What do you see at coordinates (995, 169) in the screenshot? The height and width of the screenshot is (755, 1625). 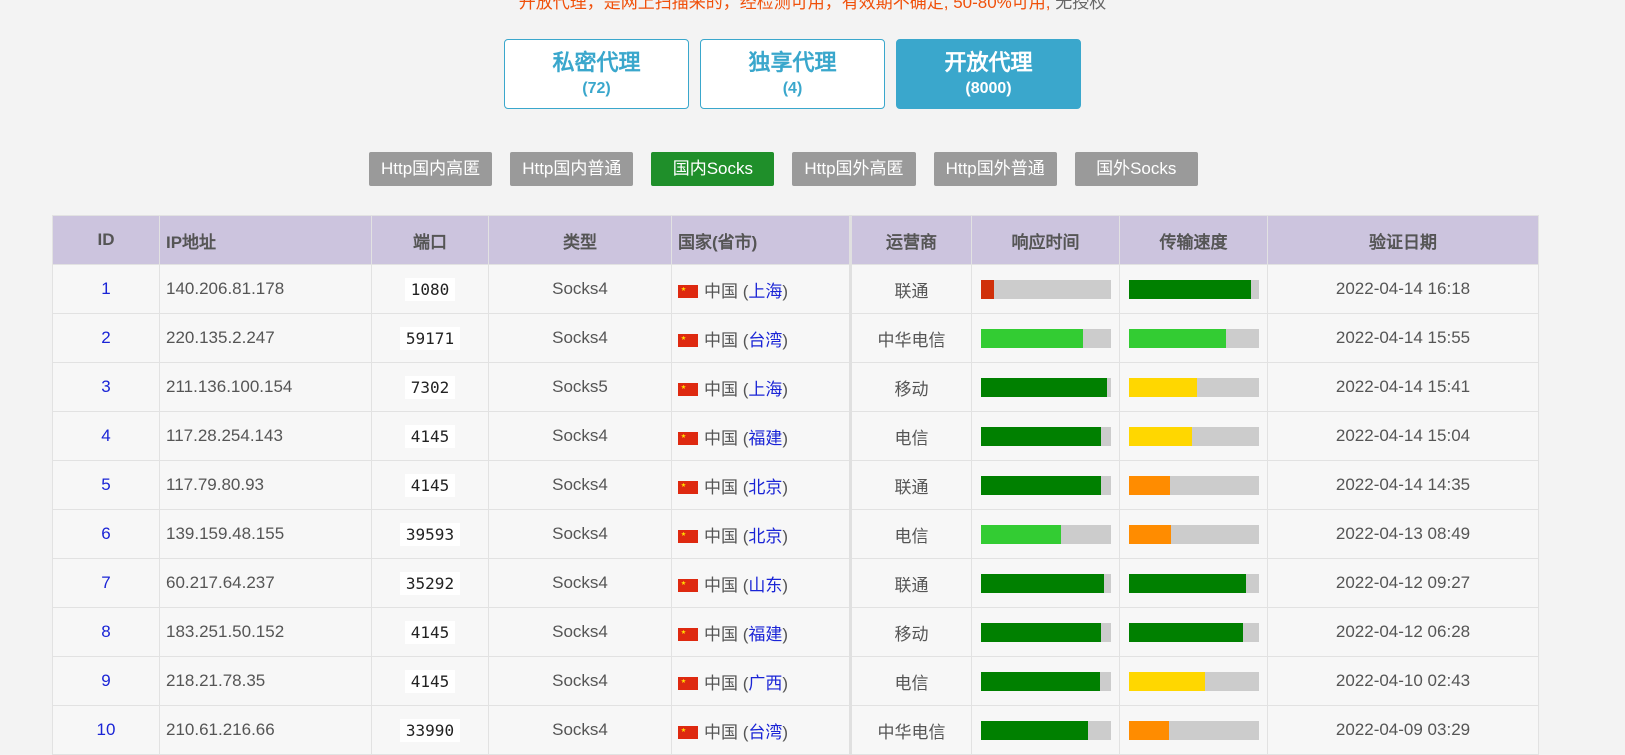 I see `filter-http-foreign-normal: Http国外普通` at bounding box center [995, 169].